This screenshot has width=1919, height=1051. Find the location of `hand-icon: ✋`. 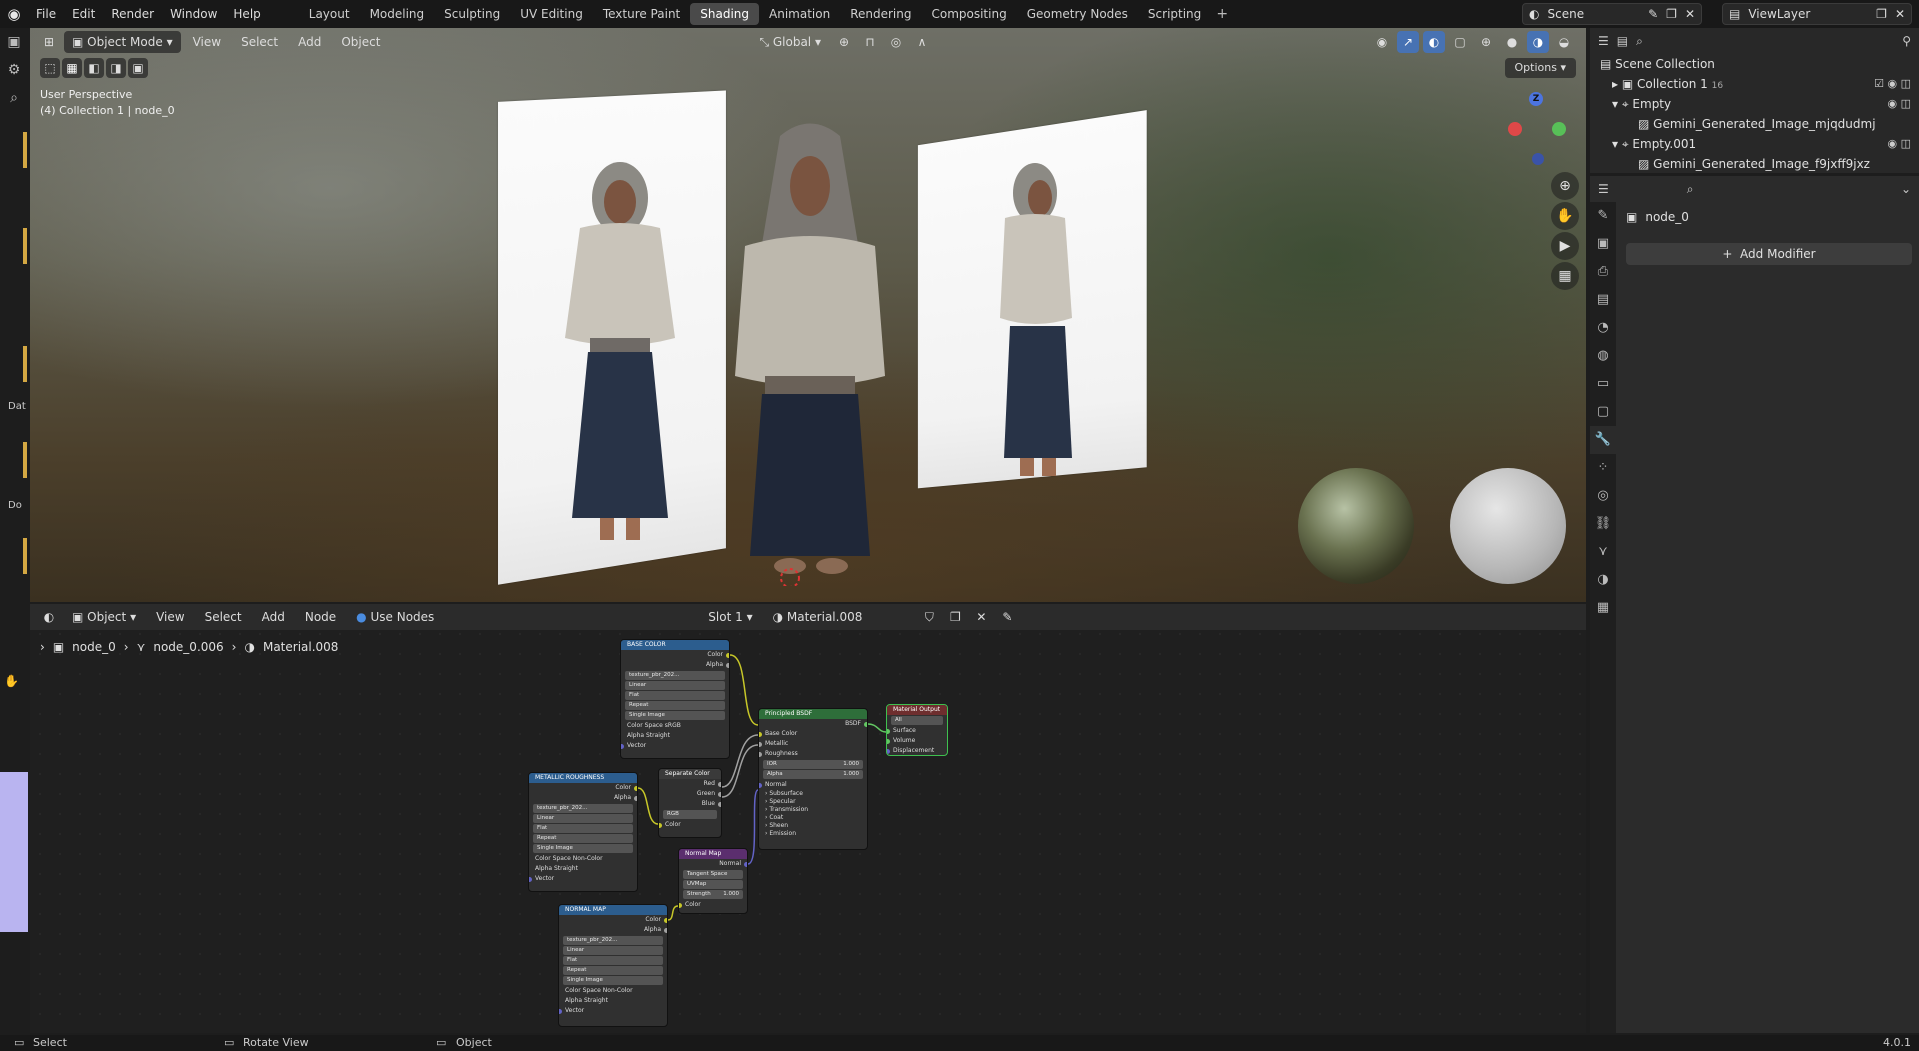

hand-icon: ✋ is located at coordinates (11, 681).